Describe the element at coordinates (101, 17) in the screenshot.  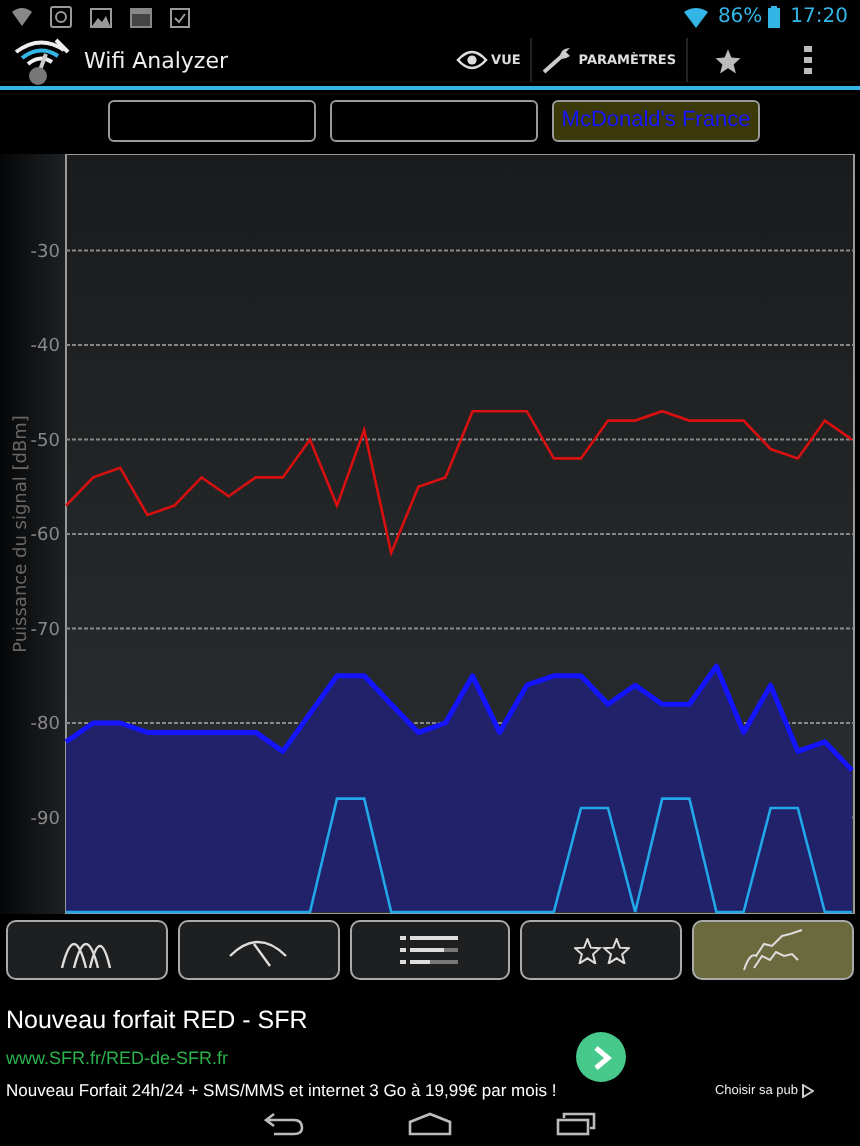
I see `image-icon` at that location.